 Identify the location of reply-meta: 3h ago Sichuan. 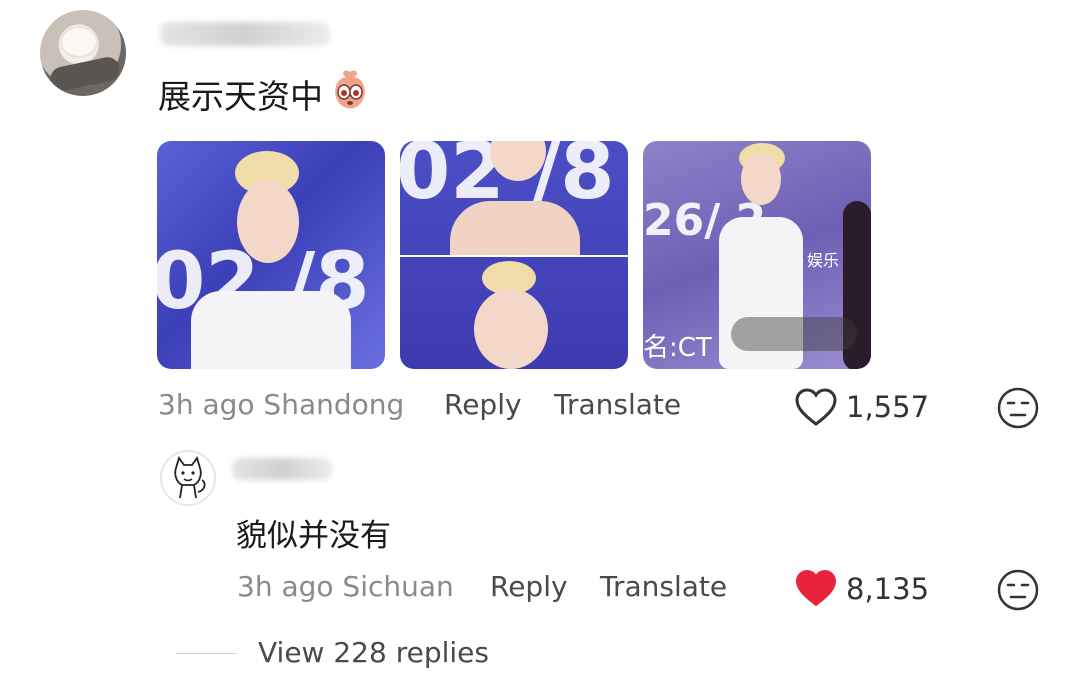
(345, 586).